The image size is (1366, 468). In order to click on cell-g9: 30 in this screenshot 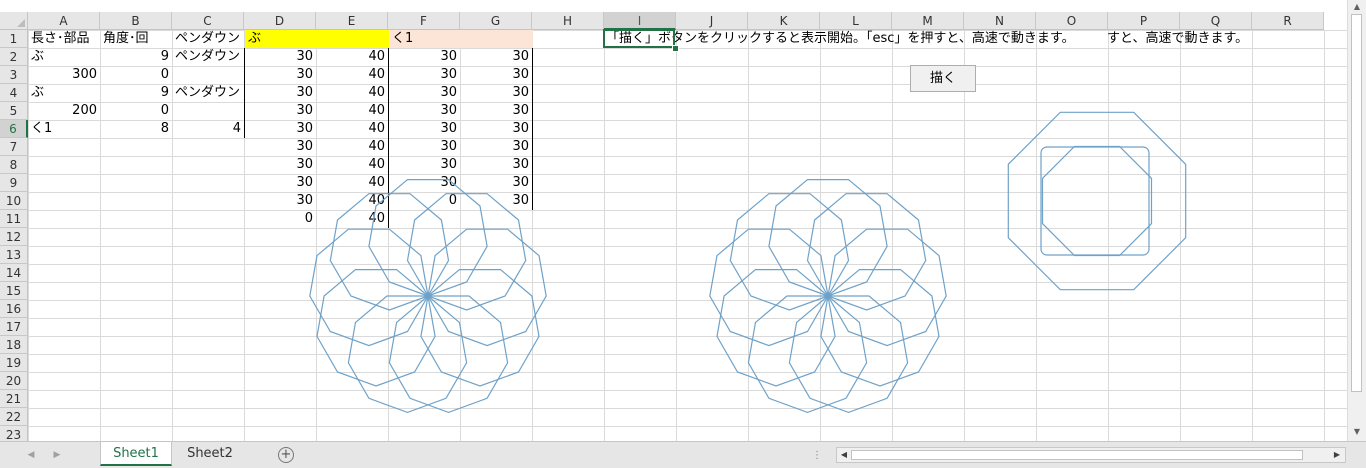, I will do `click(496, 183)`.